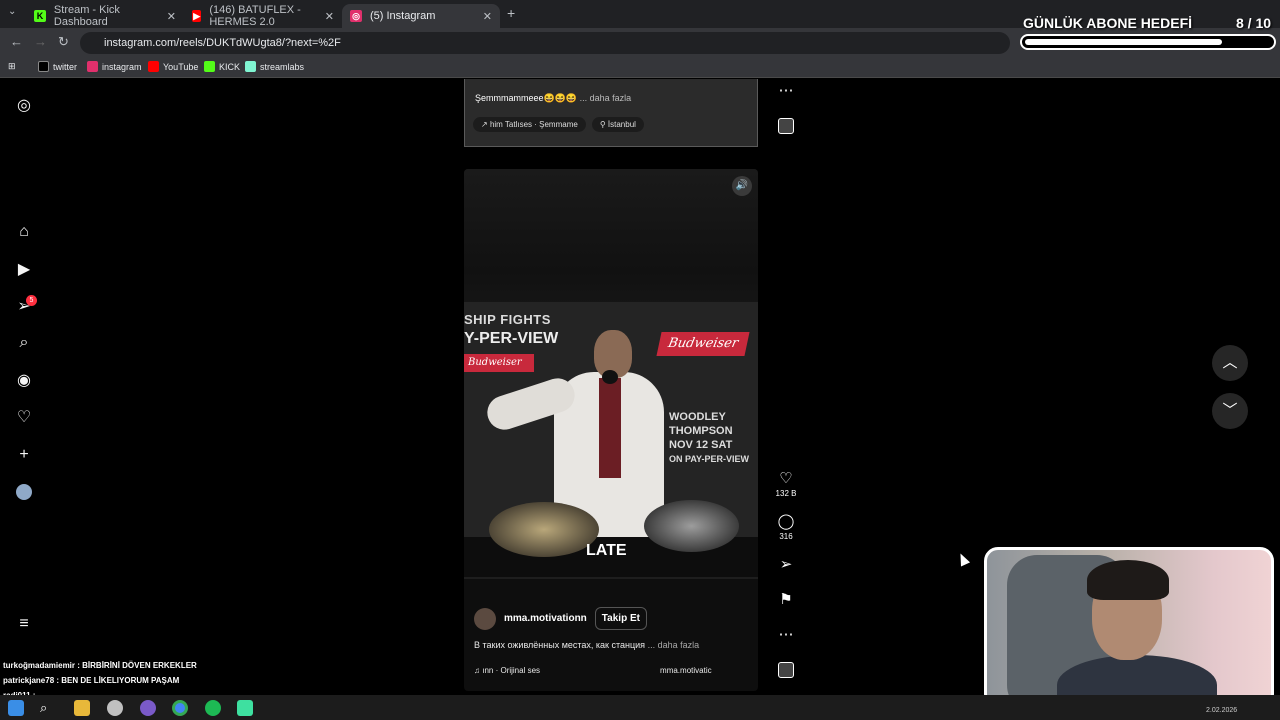 The height and width of the screenshot is (720, 1280). Describe the element at coordinates (12, 11) in the screenshot. I see `tab-search-button: ⌄` at that location.